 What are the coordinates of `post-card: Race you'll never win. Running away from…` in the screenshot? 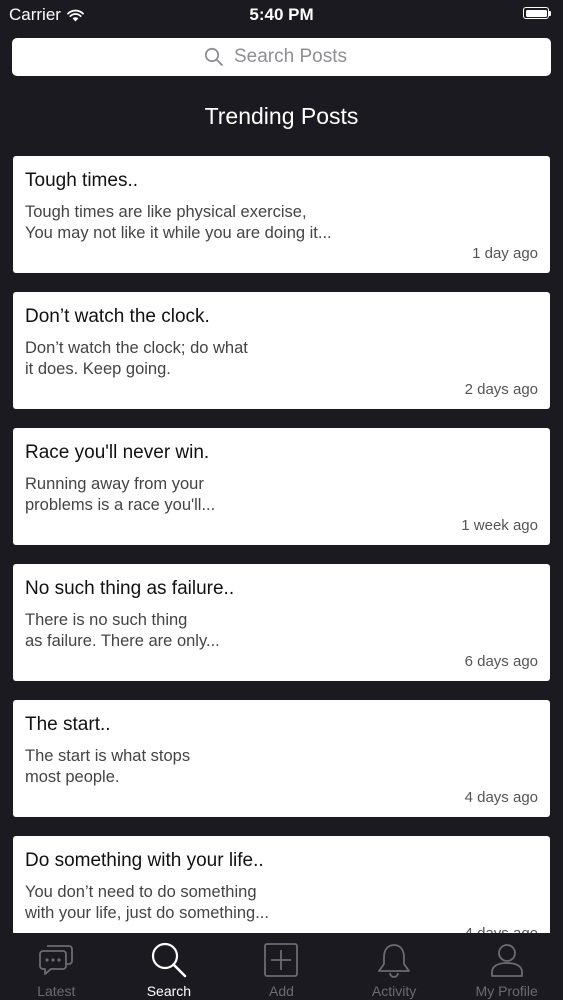 It's located at (281, 486).